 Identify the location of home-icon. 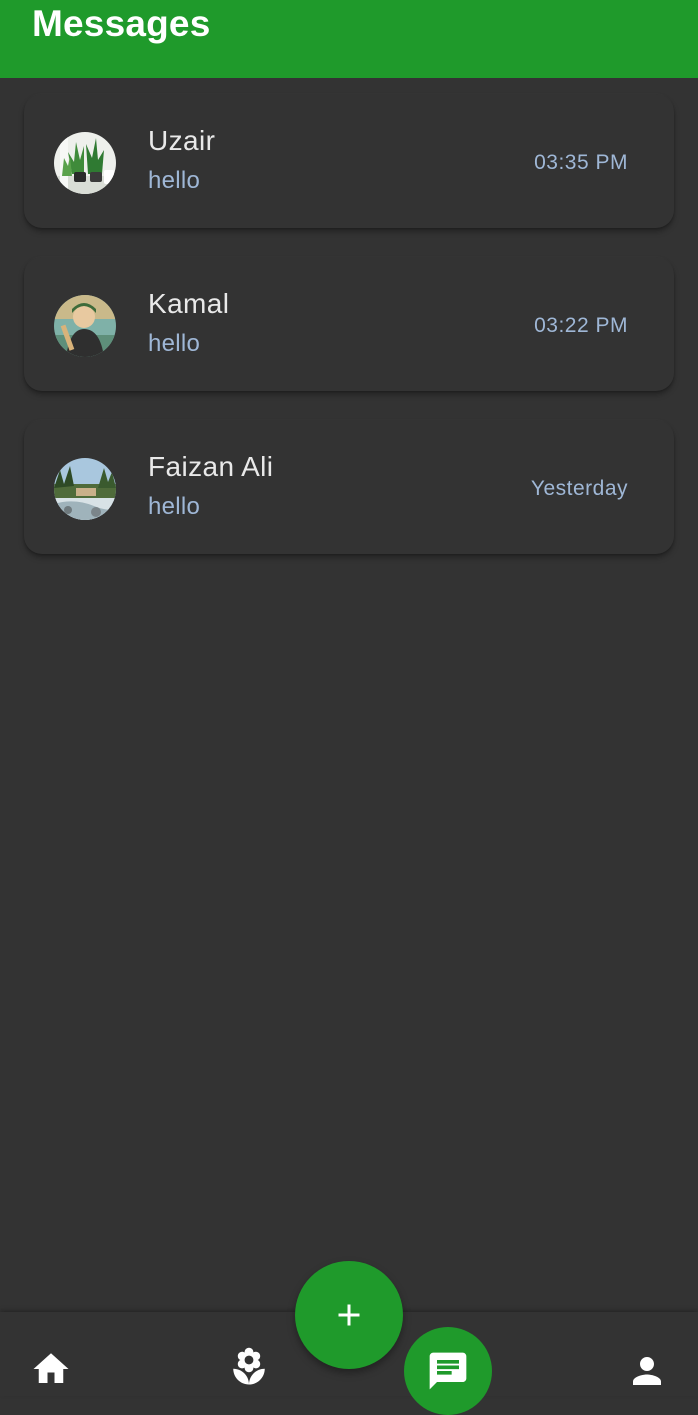
(51, 1369).